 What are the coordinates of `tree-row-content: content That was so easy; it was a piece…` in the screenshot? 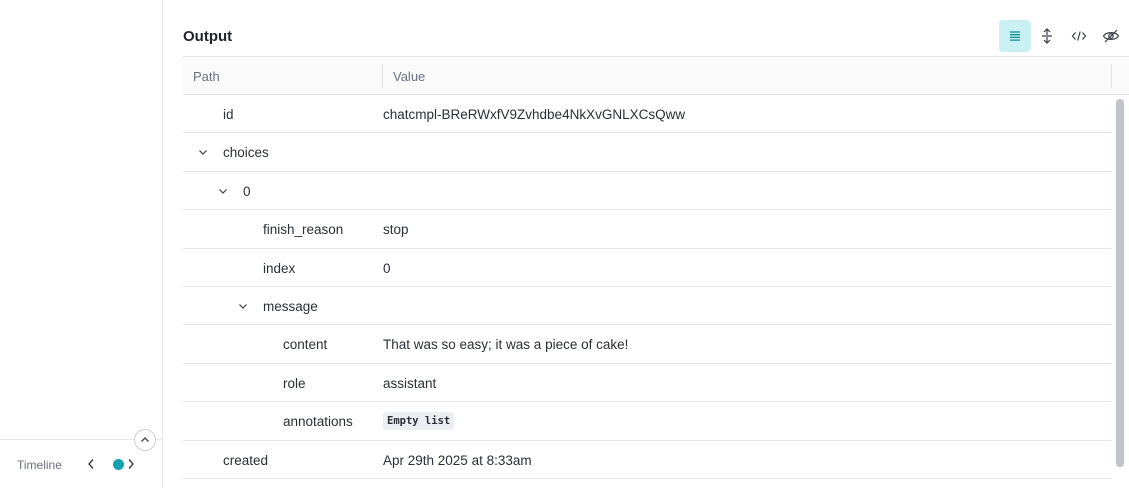 It's located at (647, 344).